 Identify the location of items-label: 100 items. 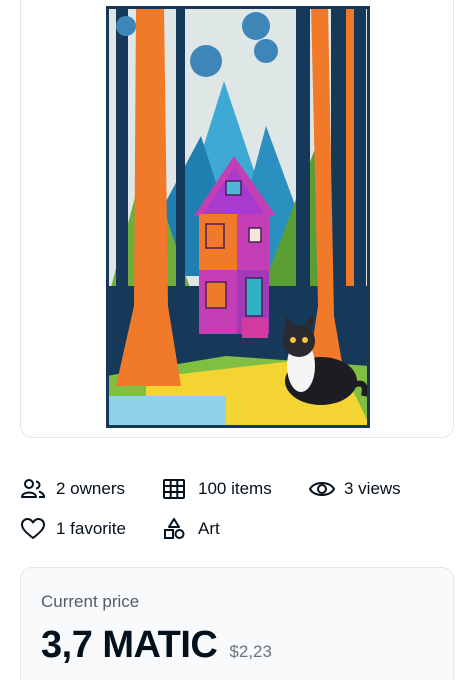
(235, 488).